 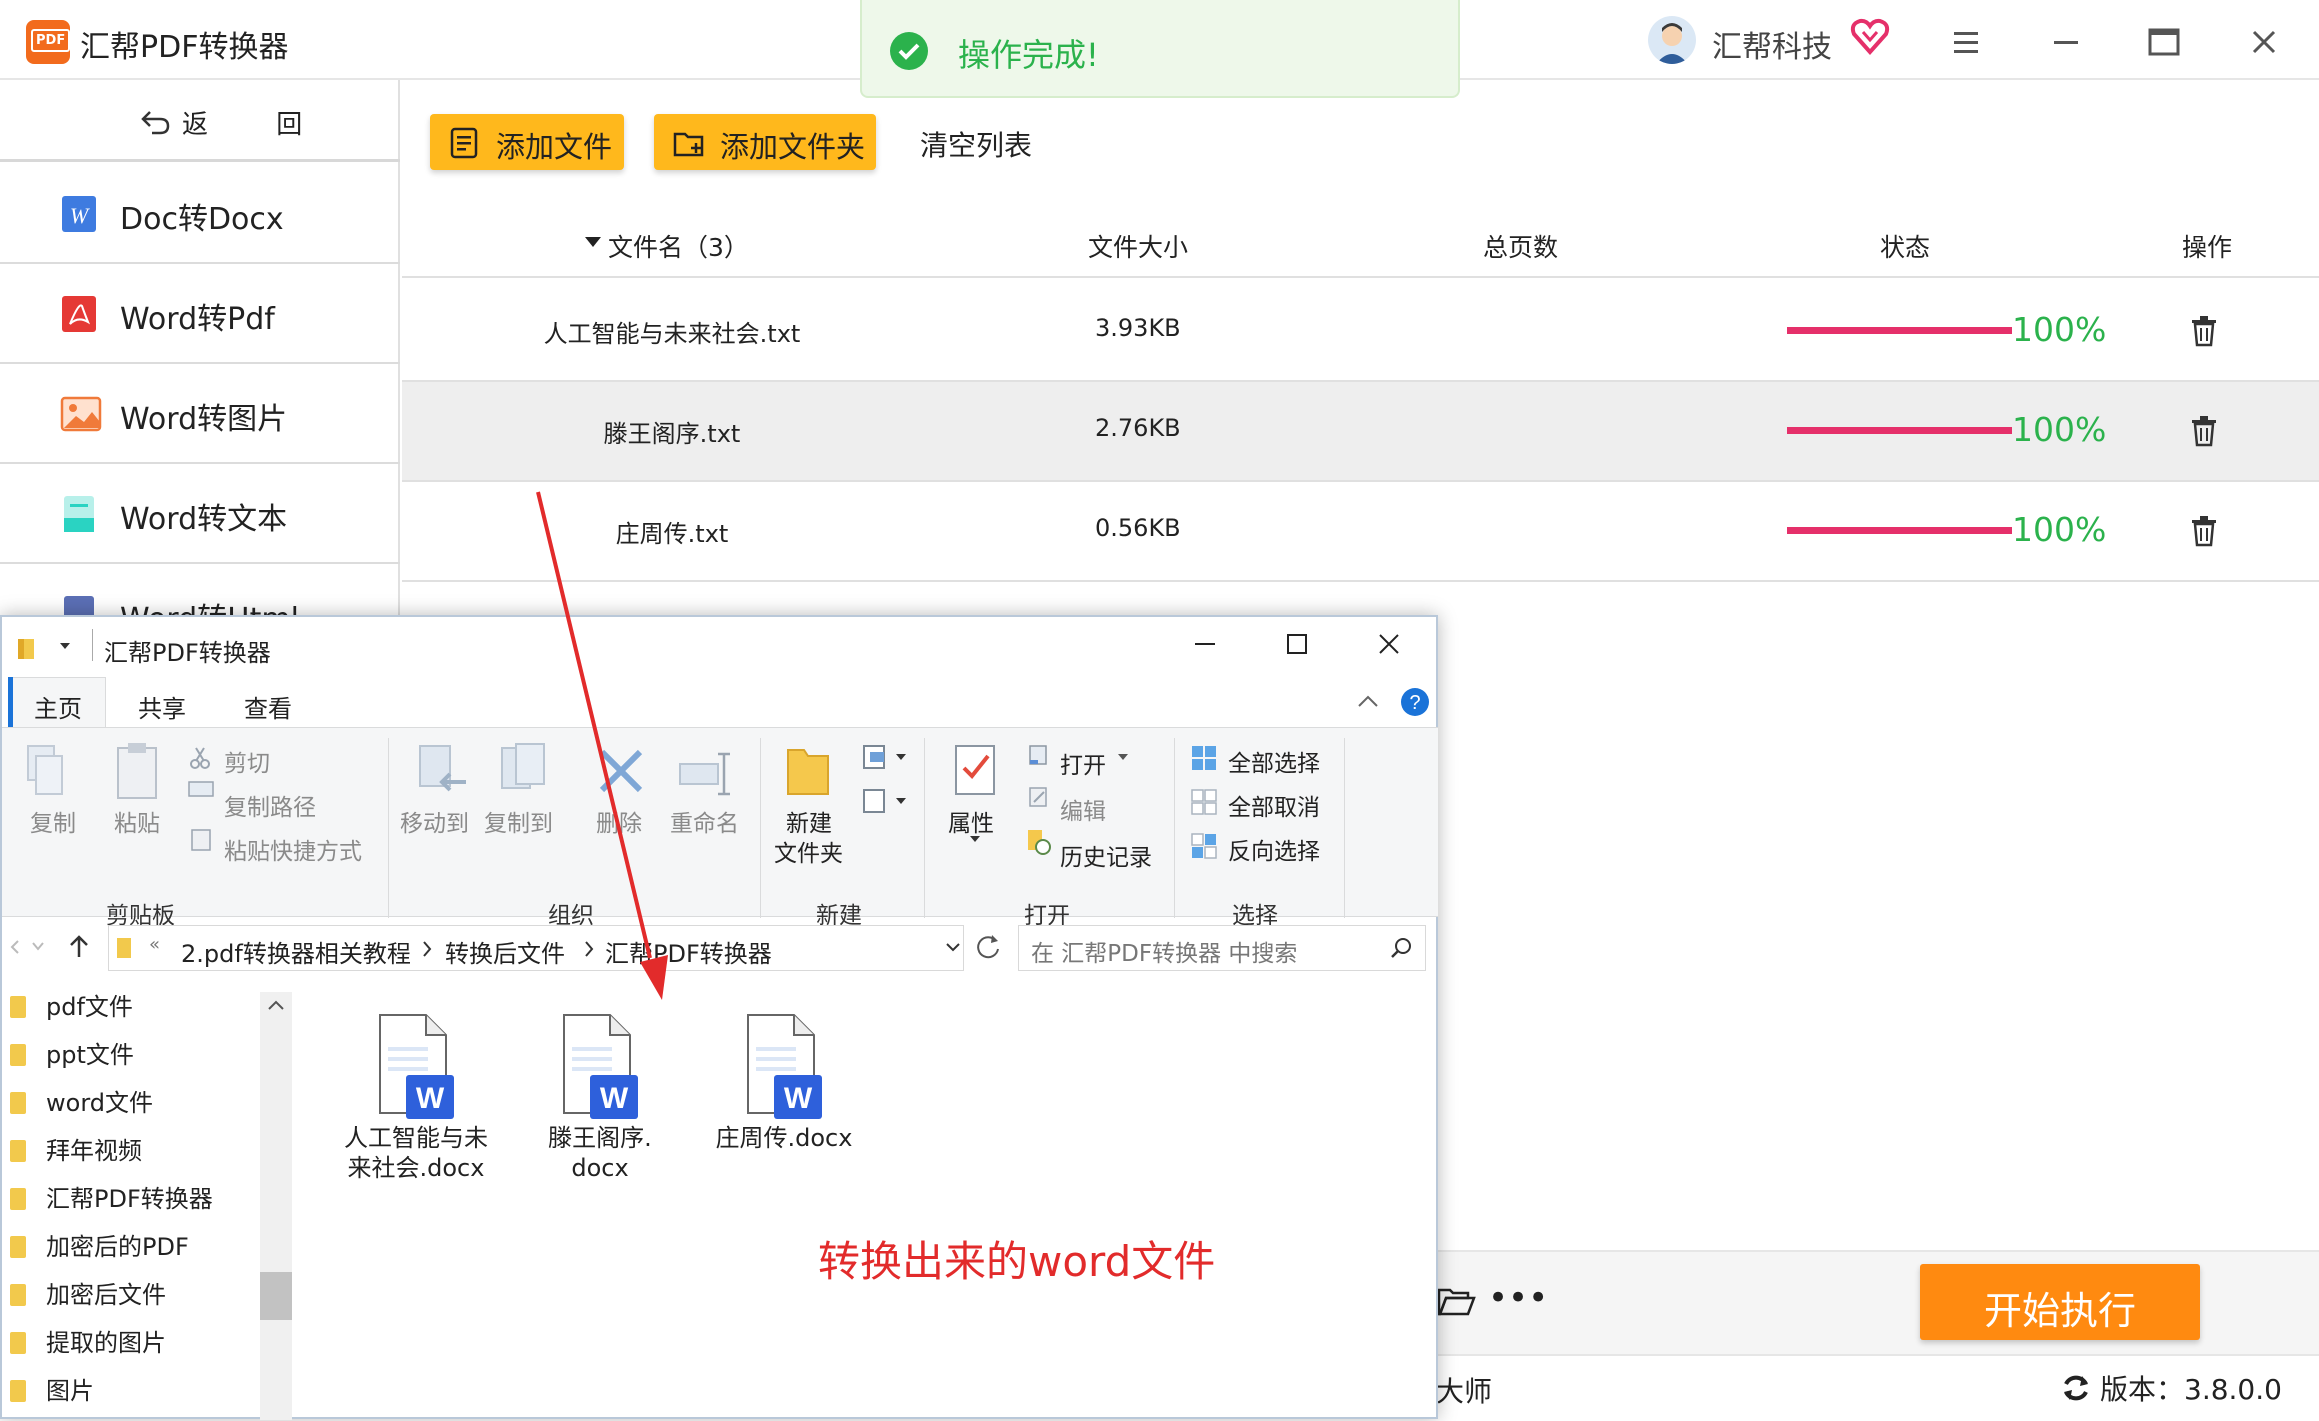 I want to click on nav-item: 加密后的PDF, so click(x=99, y=1244).